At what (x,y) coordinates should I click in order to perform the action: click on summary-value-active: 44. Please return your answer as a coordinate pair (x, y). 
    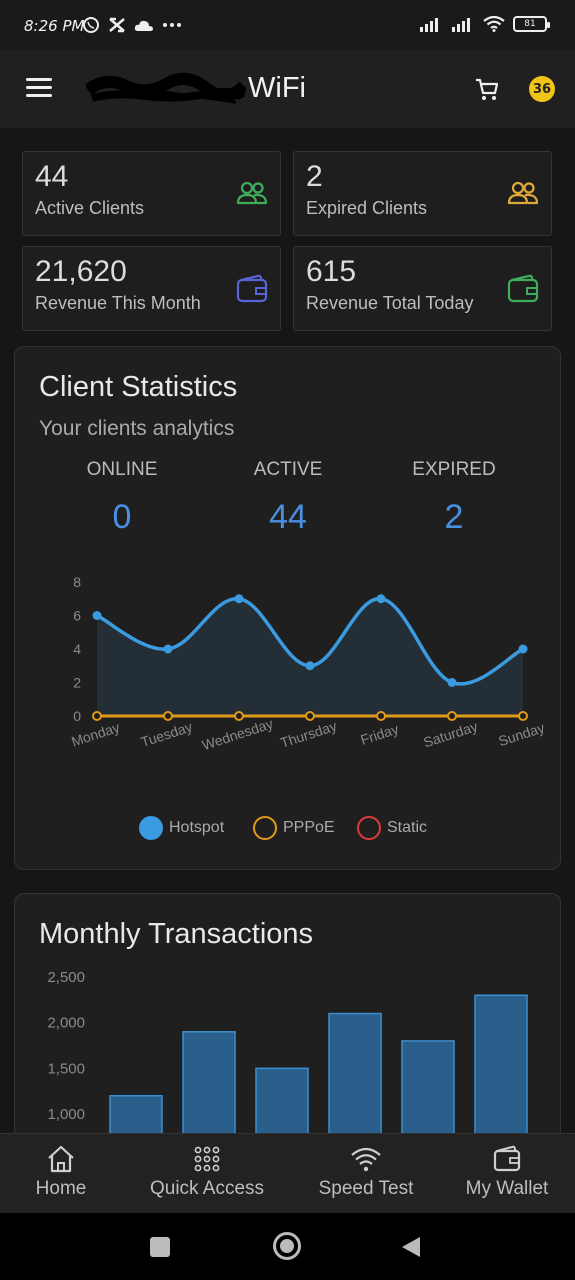
    Looking at the image, I should click on (288, 517).